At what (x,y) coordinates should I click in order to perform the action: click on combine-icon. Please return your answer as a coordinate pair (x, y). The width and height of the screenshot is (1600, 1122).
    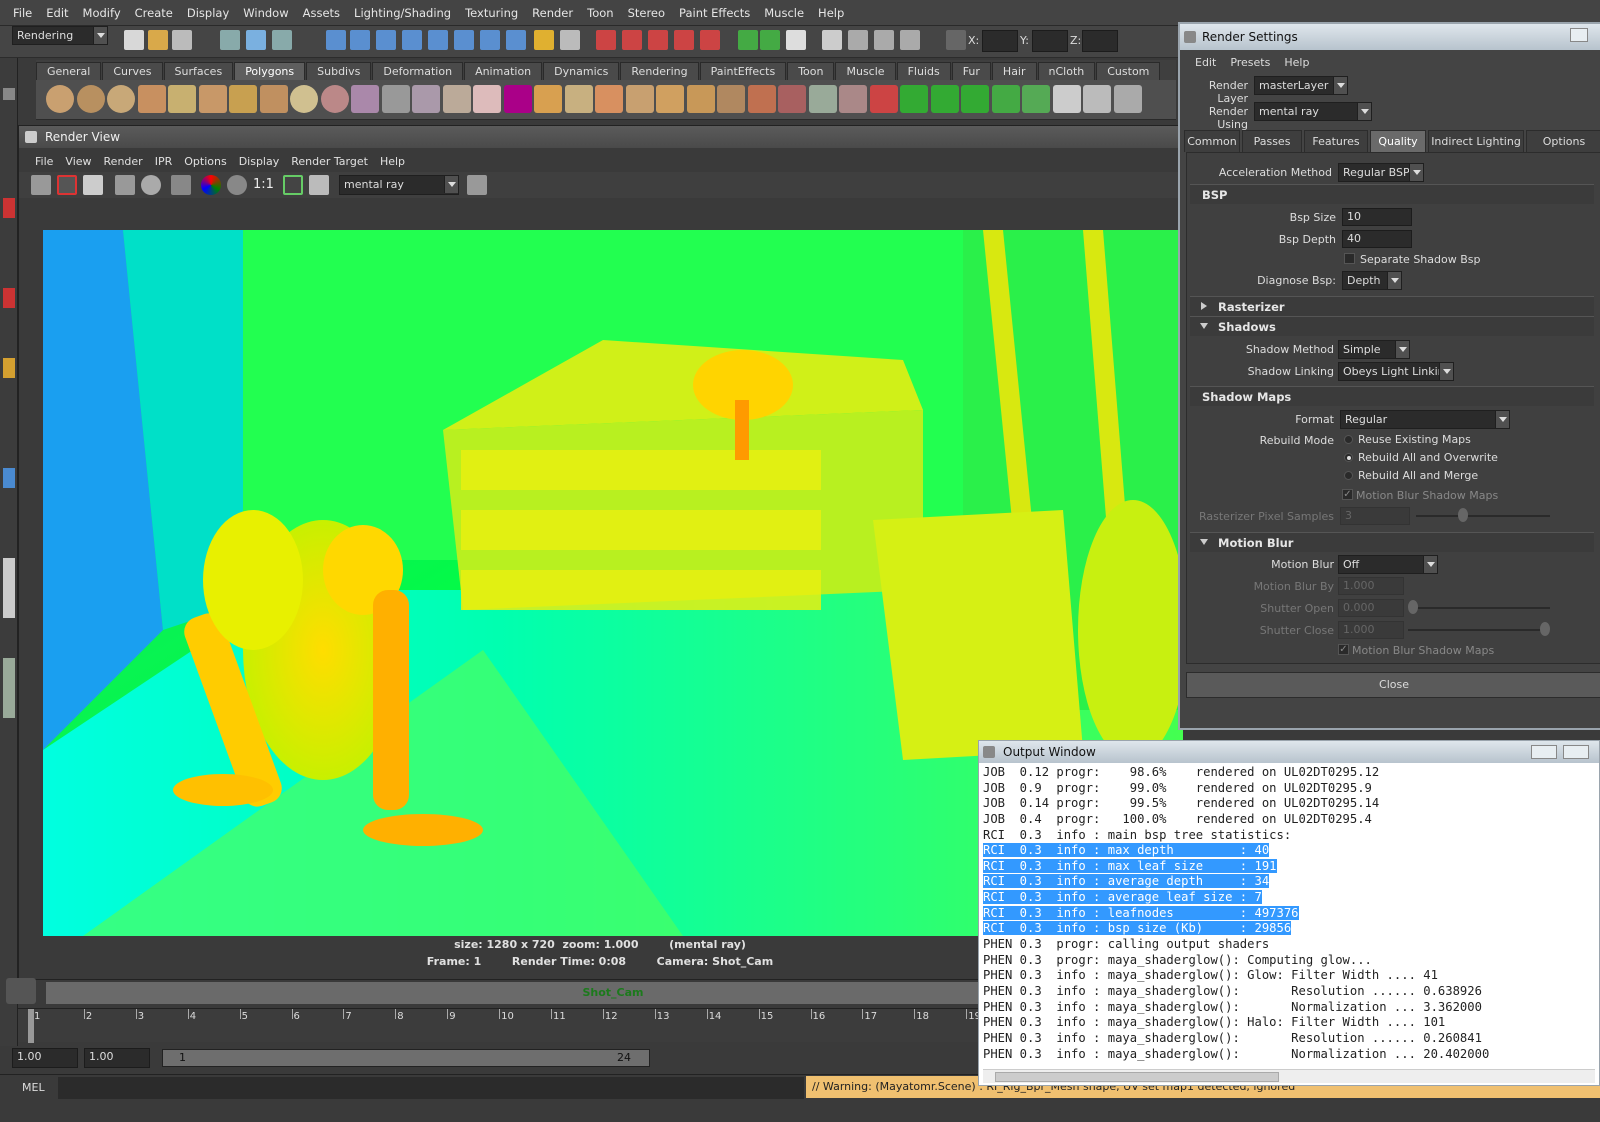
    Looking at the image, I should click on (426, 99).